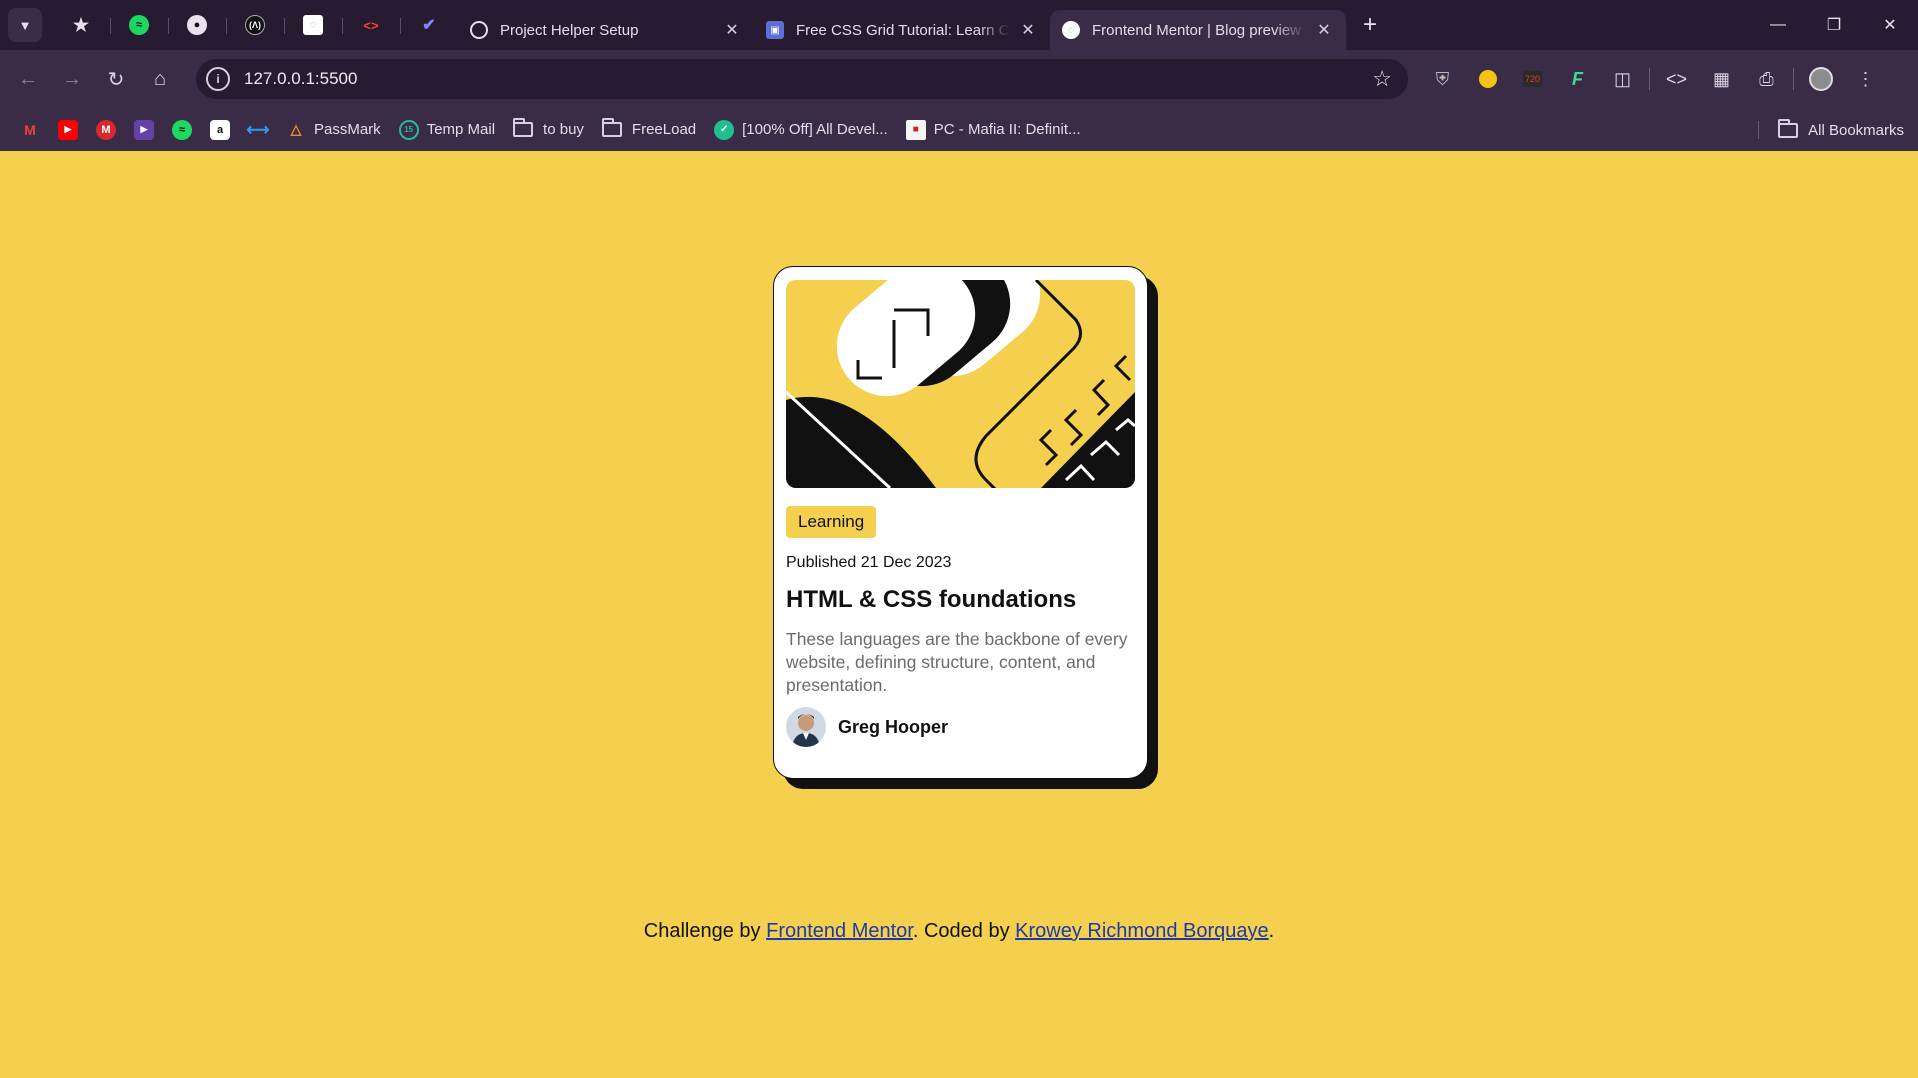 Image resolution: width=1918 pixels, height=1078 pixels. Describe the element at coordinates (313, 25) in the screenshot. I see `pinned-tab-page: ◌` at that location.